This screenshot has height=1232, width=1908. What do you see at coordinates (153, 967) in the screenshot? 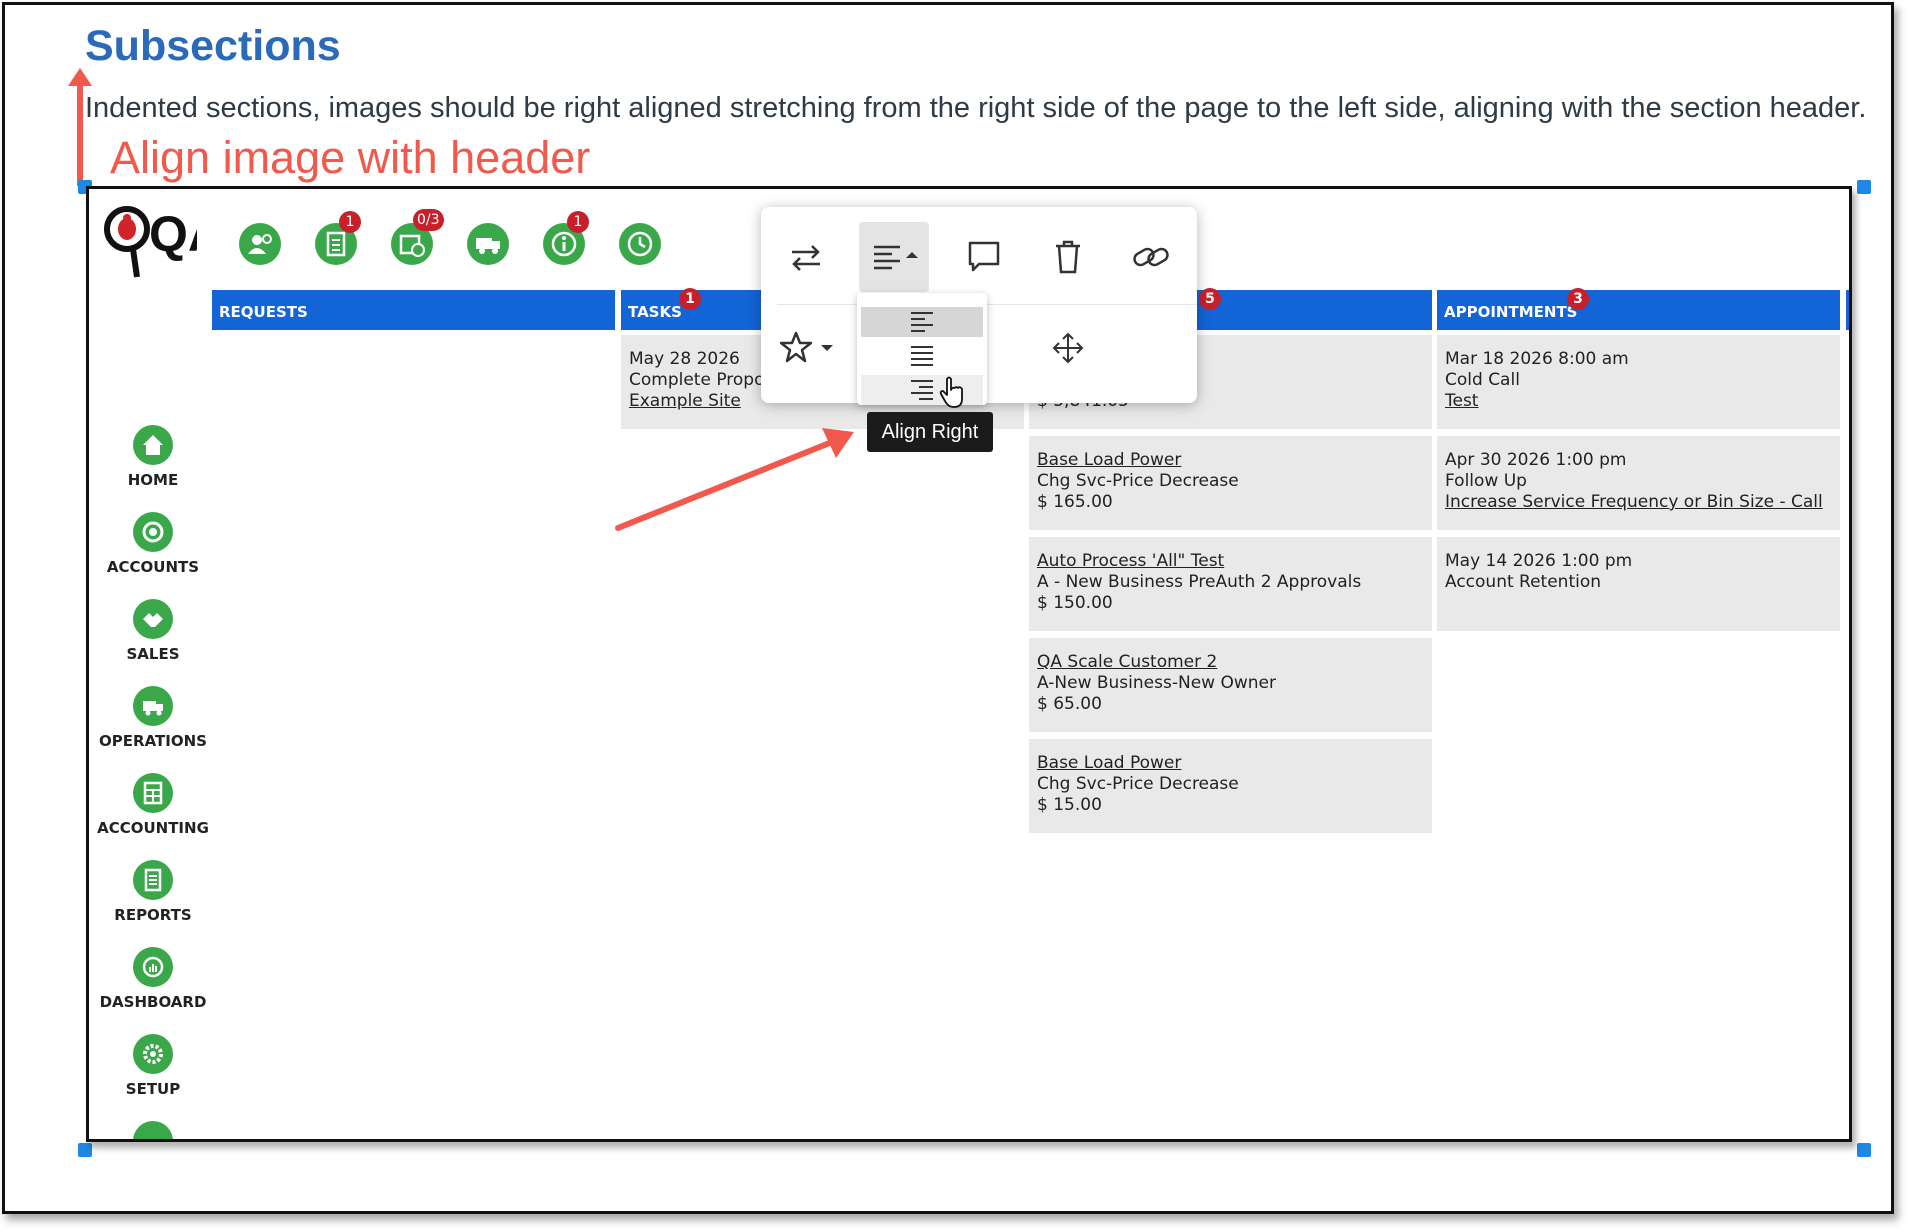
I see `chart-icon` at bounding box center [153, 967].